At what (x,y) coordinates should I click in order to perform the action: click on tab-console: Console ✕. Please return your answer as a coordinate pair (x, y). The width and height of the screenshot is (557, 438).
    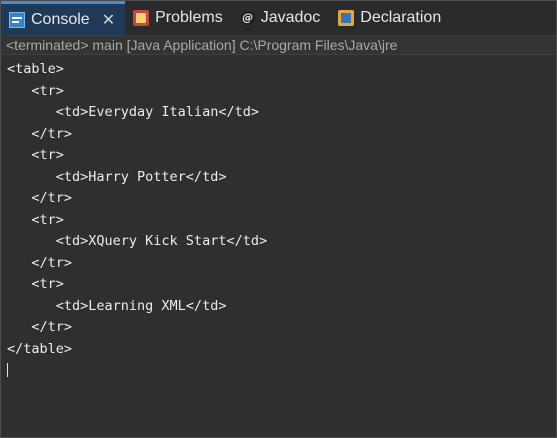
    Looking at the image, I should click on (63, 18).